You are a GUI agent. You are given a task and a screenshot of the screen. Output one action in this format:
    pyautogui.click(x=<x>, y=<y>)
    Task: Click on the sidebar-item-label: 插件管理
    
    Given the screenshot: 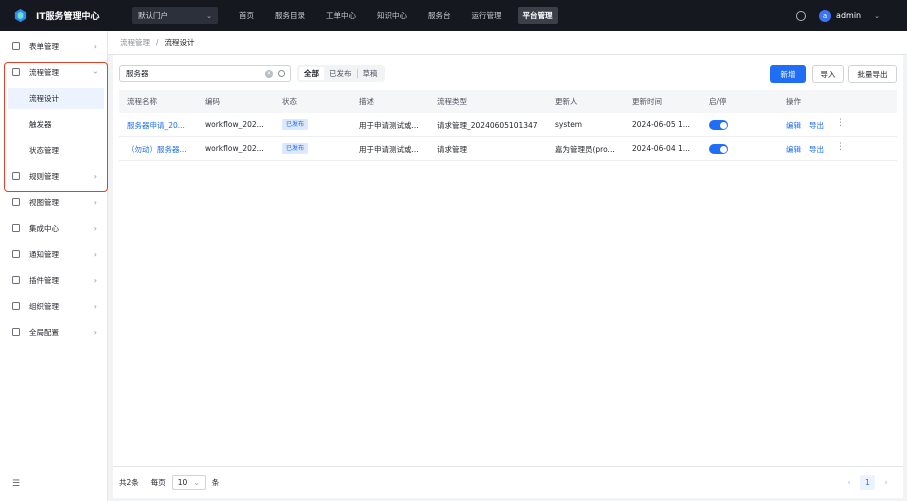 What is the action you would take?
    pyautogui.click(x=44, y=280)
    